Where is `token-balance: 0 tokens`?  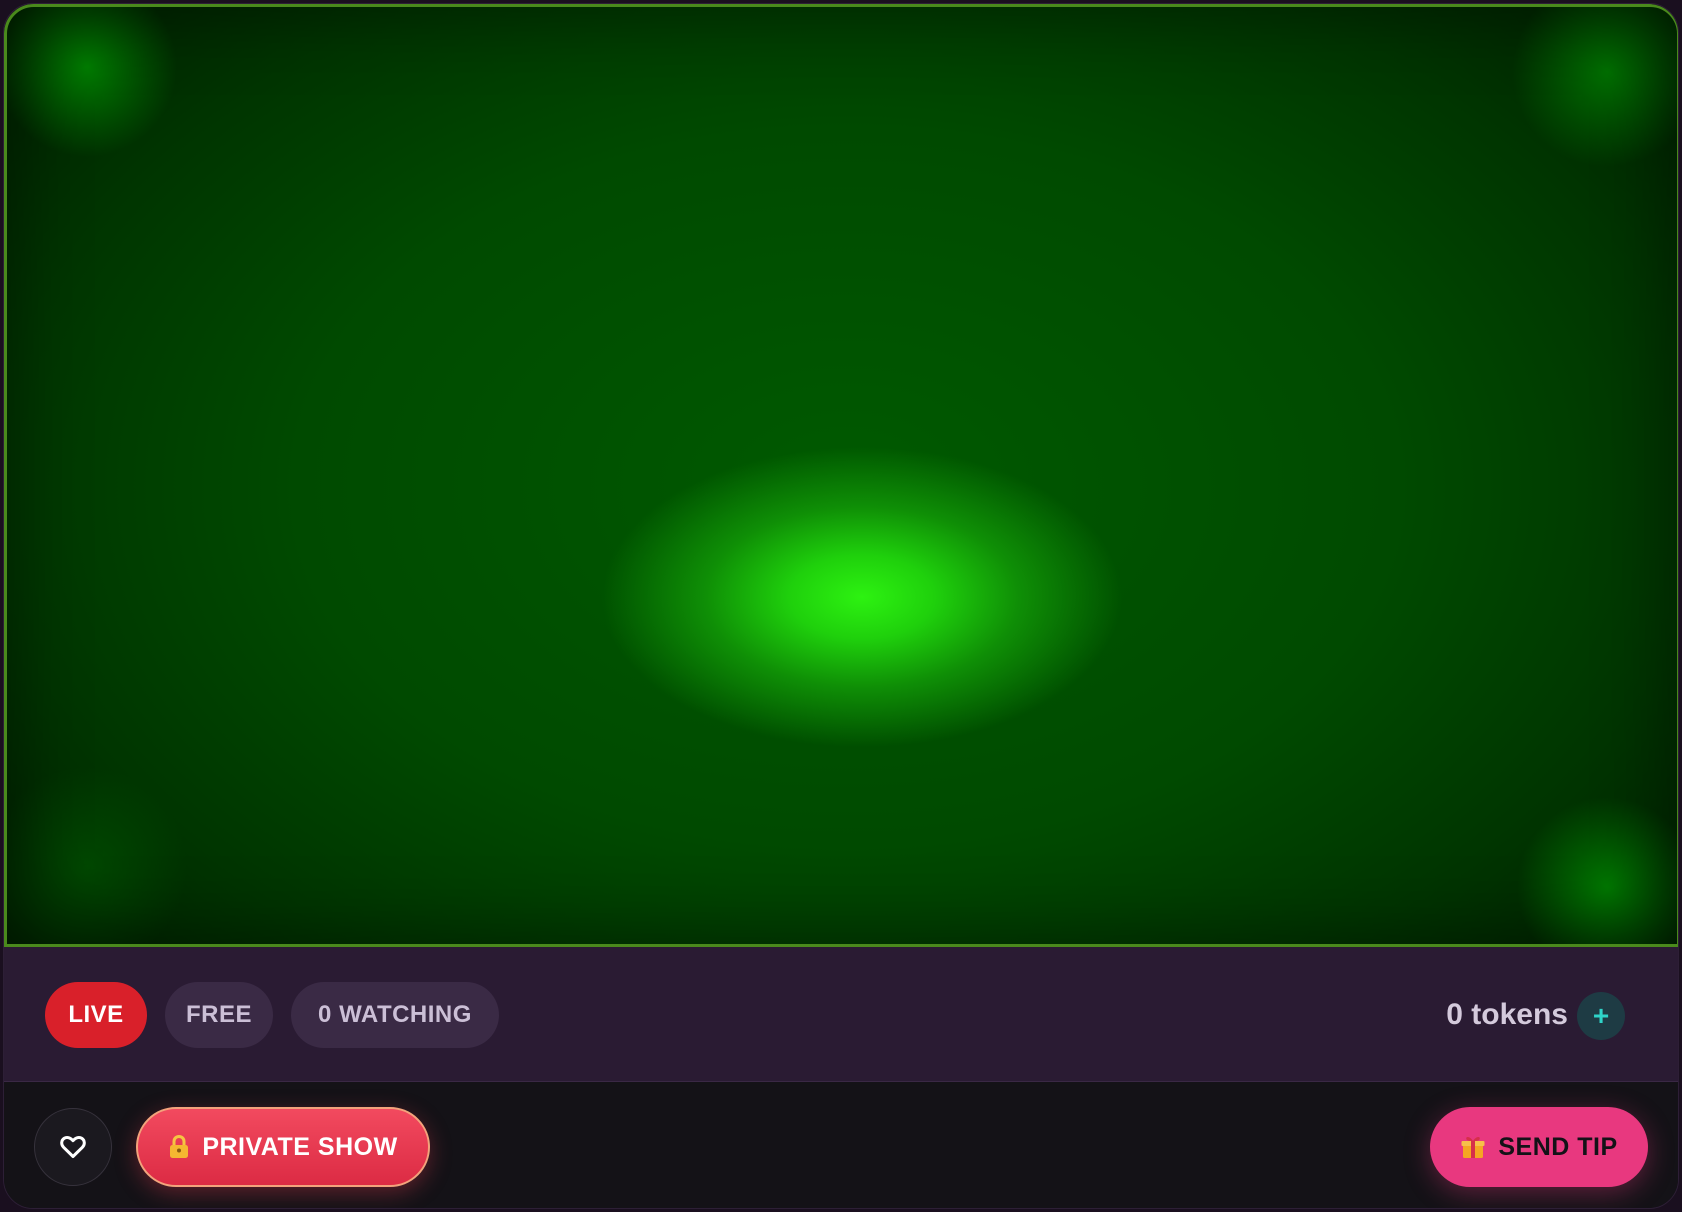
token-balance: 0 tokens is located at coordinates (1507, 1014).